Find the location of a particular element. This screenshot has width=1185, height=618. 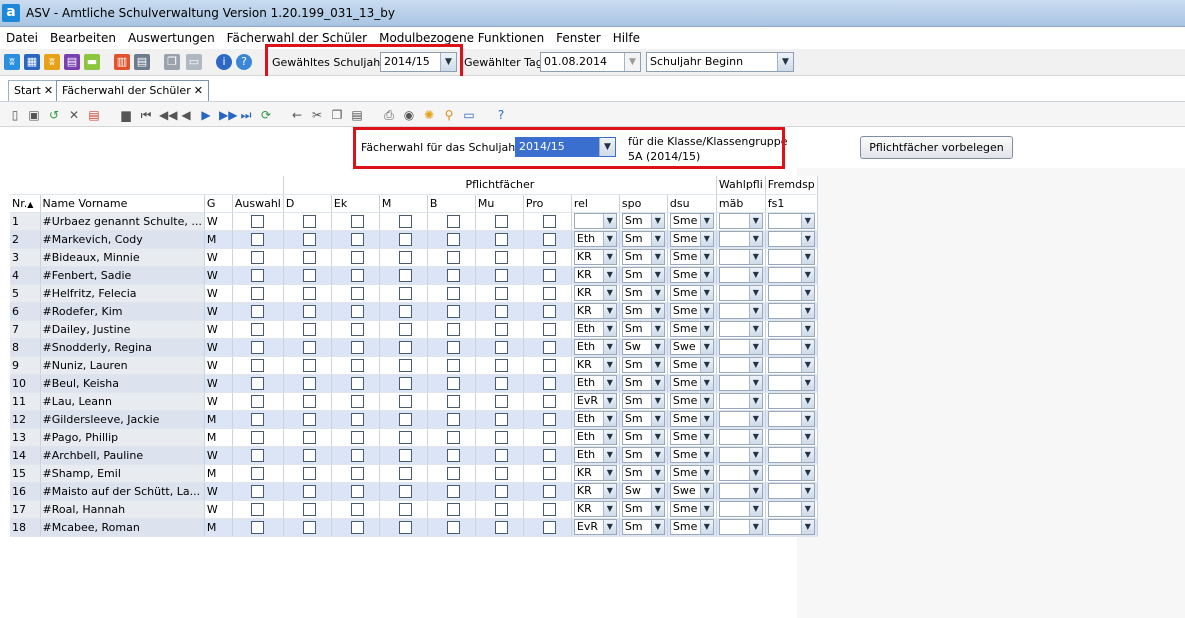

menu-auswertungen: Auswertungen is located at coordinates (171, 38).